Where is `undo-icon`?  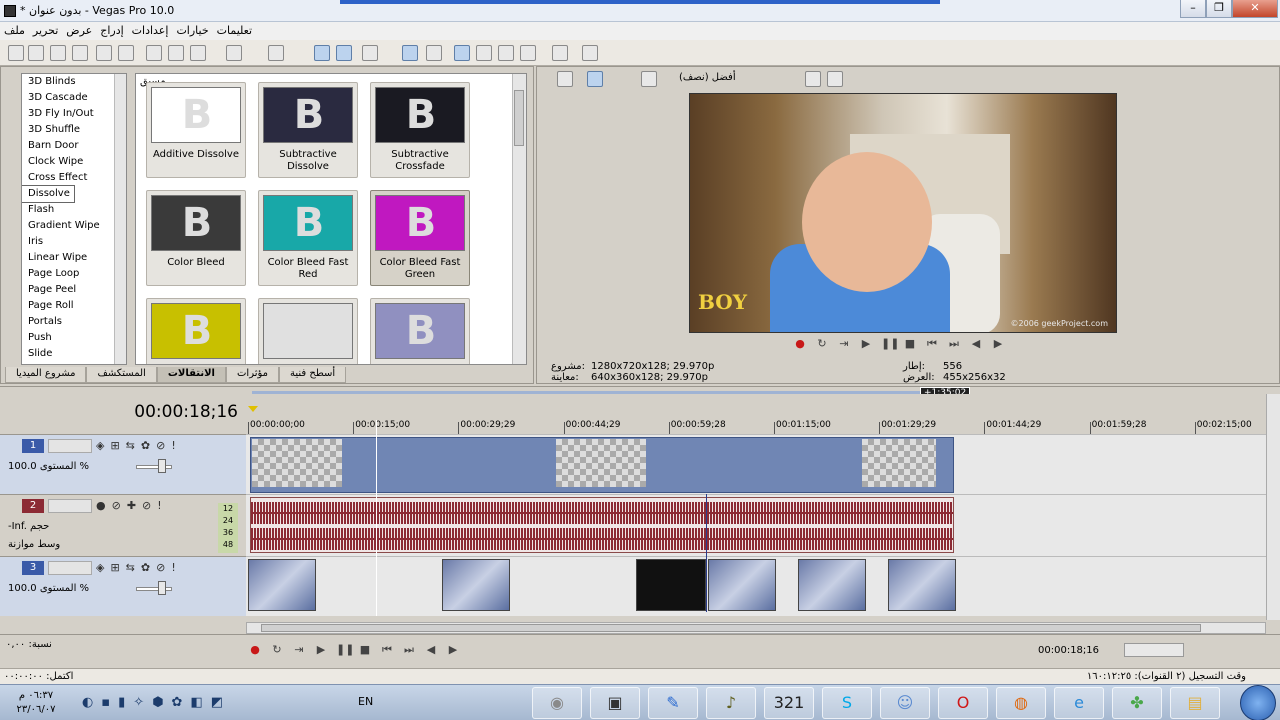 undo-icon is located at coordinates (234, 53).